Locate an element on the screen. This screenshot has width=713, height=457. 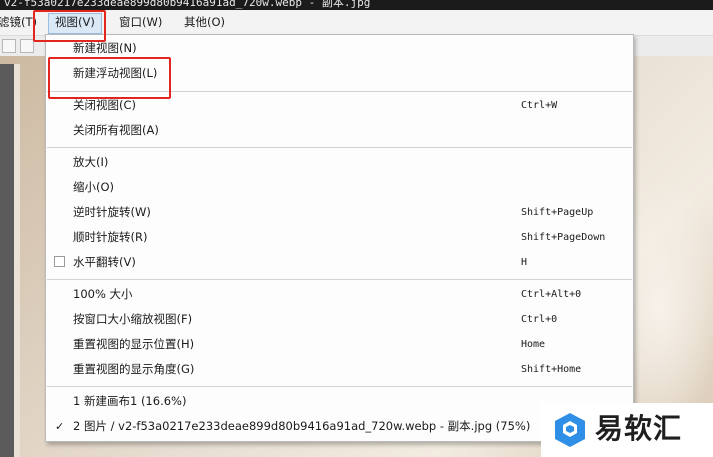
menu-item-shortcut: Home is located at coordinates (533, 344).